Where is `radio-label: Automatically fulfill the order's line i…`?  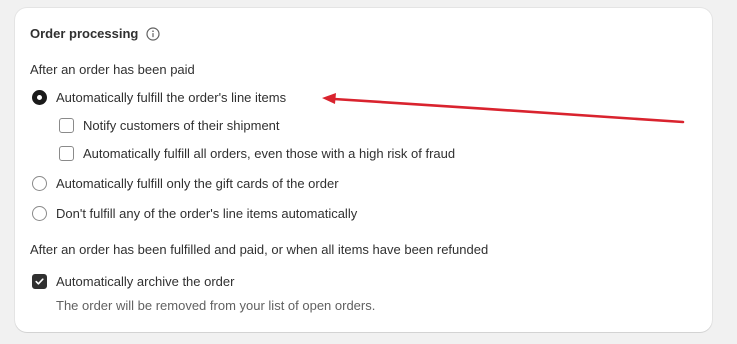 radio-label: Automatically fulfill the order's line i… is located at coordinates (171, 97).